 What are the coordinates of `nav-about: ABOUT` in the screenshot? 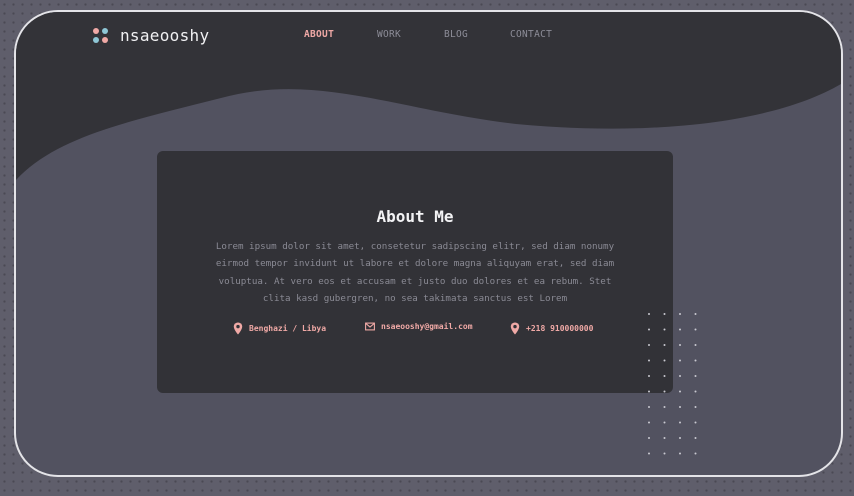 It's located at (319, 34).